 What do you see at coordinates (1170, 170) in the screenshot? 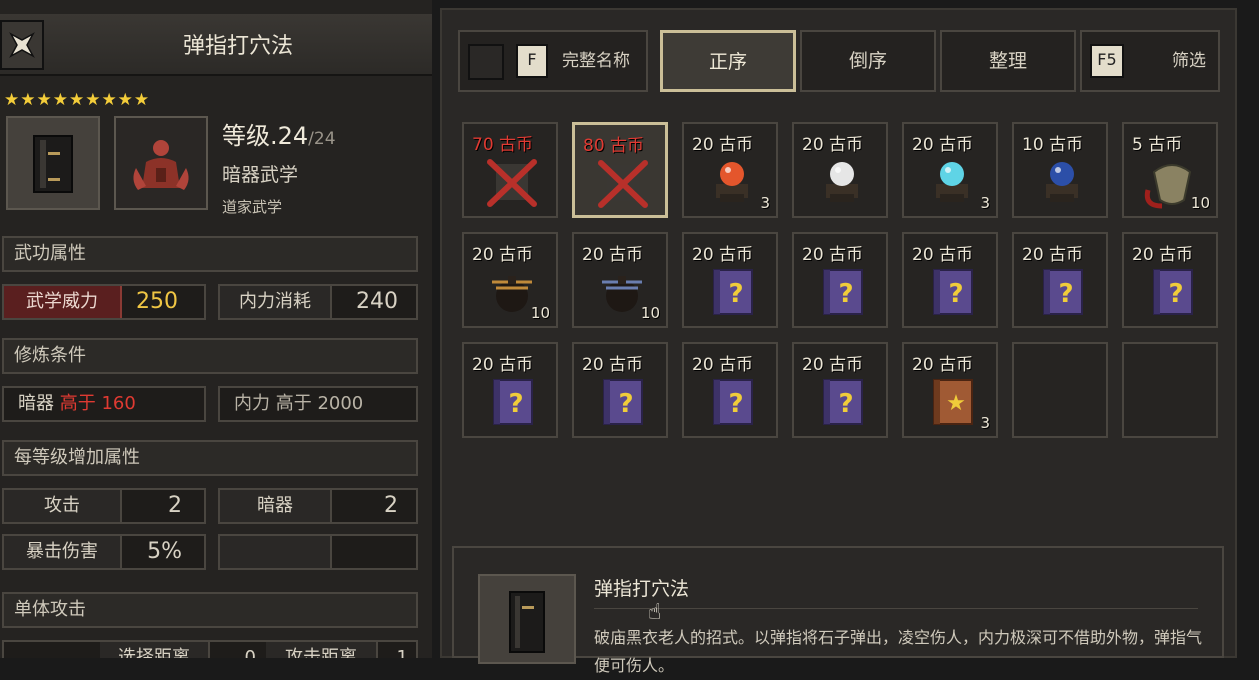
I see `item-slot: 5 古币 10` at bounding box center [1170, 170].